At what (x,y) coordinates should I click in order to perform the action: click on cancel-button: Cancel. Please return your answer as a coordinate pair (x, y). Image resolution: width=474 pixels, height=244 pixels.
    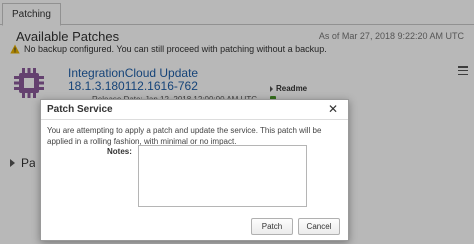
    Looking at the image, I should click on (319, 226).